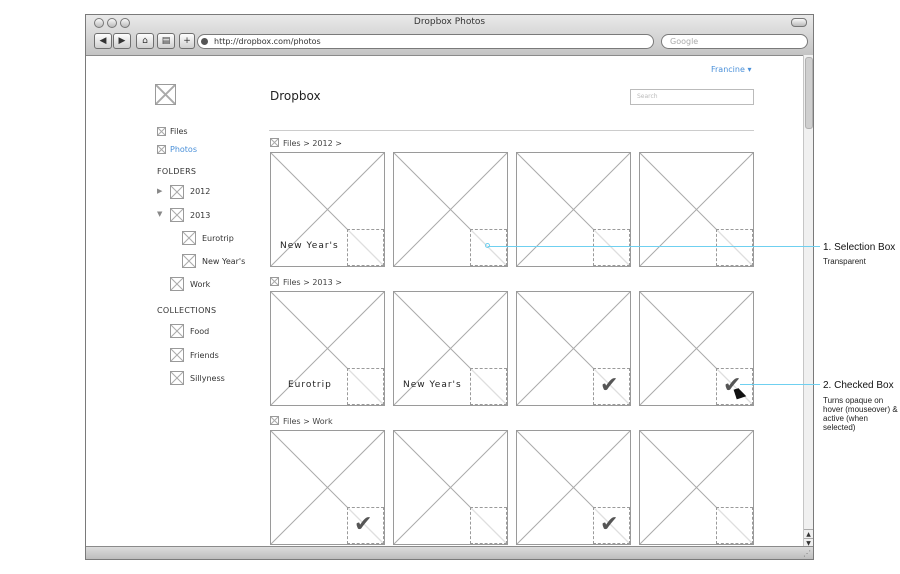 The width and height of the screenshot is (900, 574). I want to click on folder-2013: 2013, so click(200, 215).